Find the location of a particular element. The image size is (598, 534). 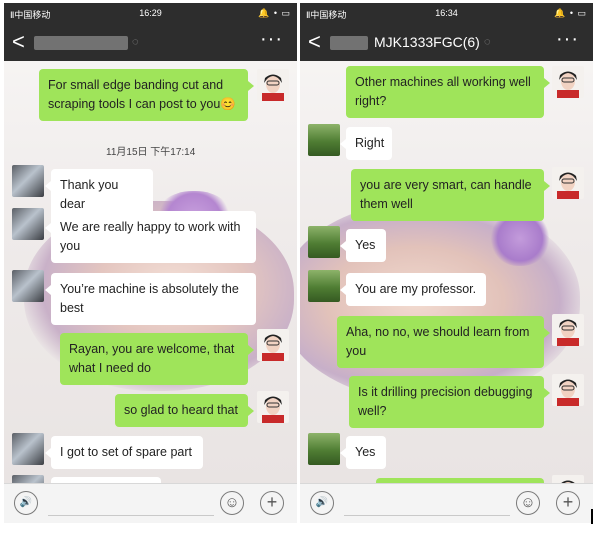

chat-header: < MJK1333FGC(6) ◌ ··· is located at coordinates (446, 43).